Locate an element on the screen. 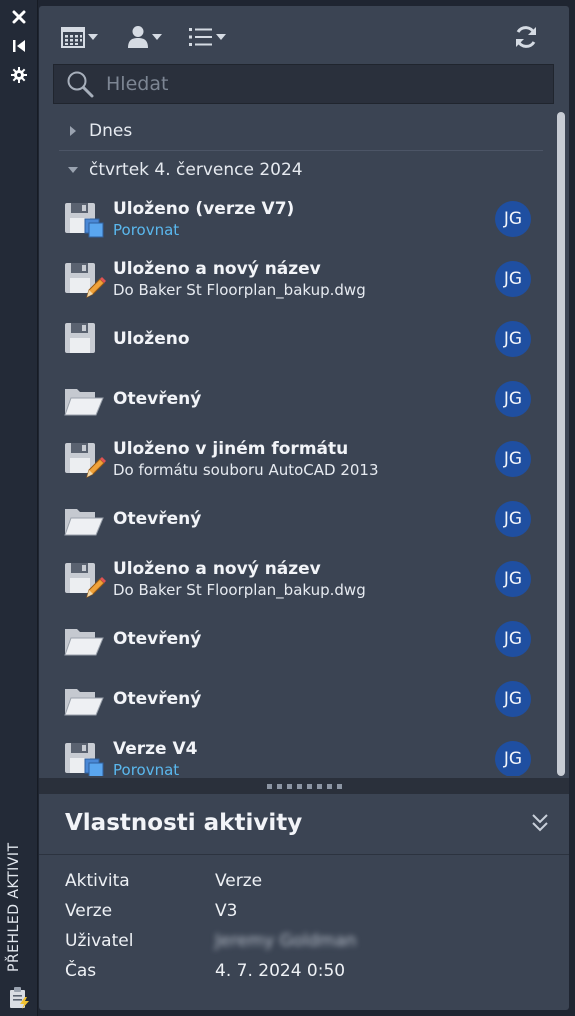  refresh-button is located at coordinates (526, 37).